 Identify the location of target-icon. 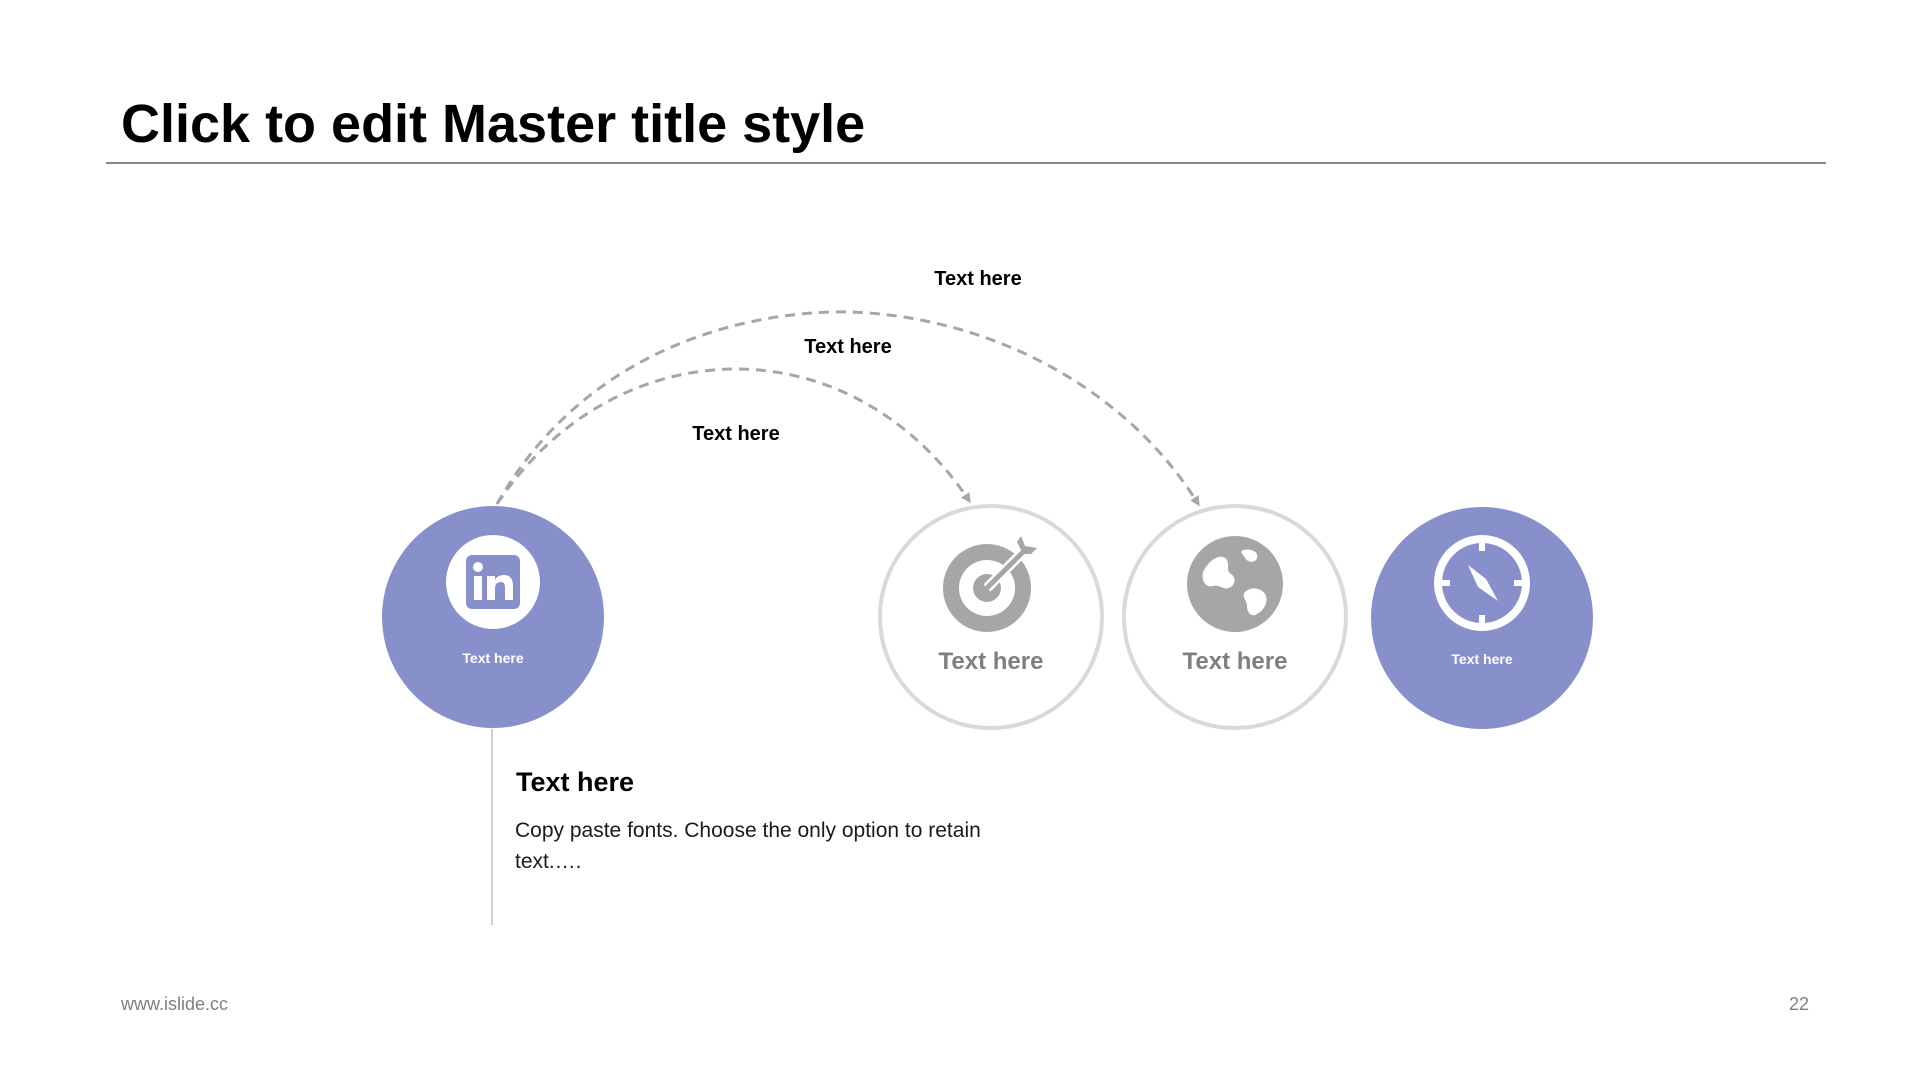
(991, 586).